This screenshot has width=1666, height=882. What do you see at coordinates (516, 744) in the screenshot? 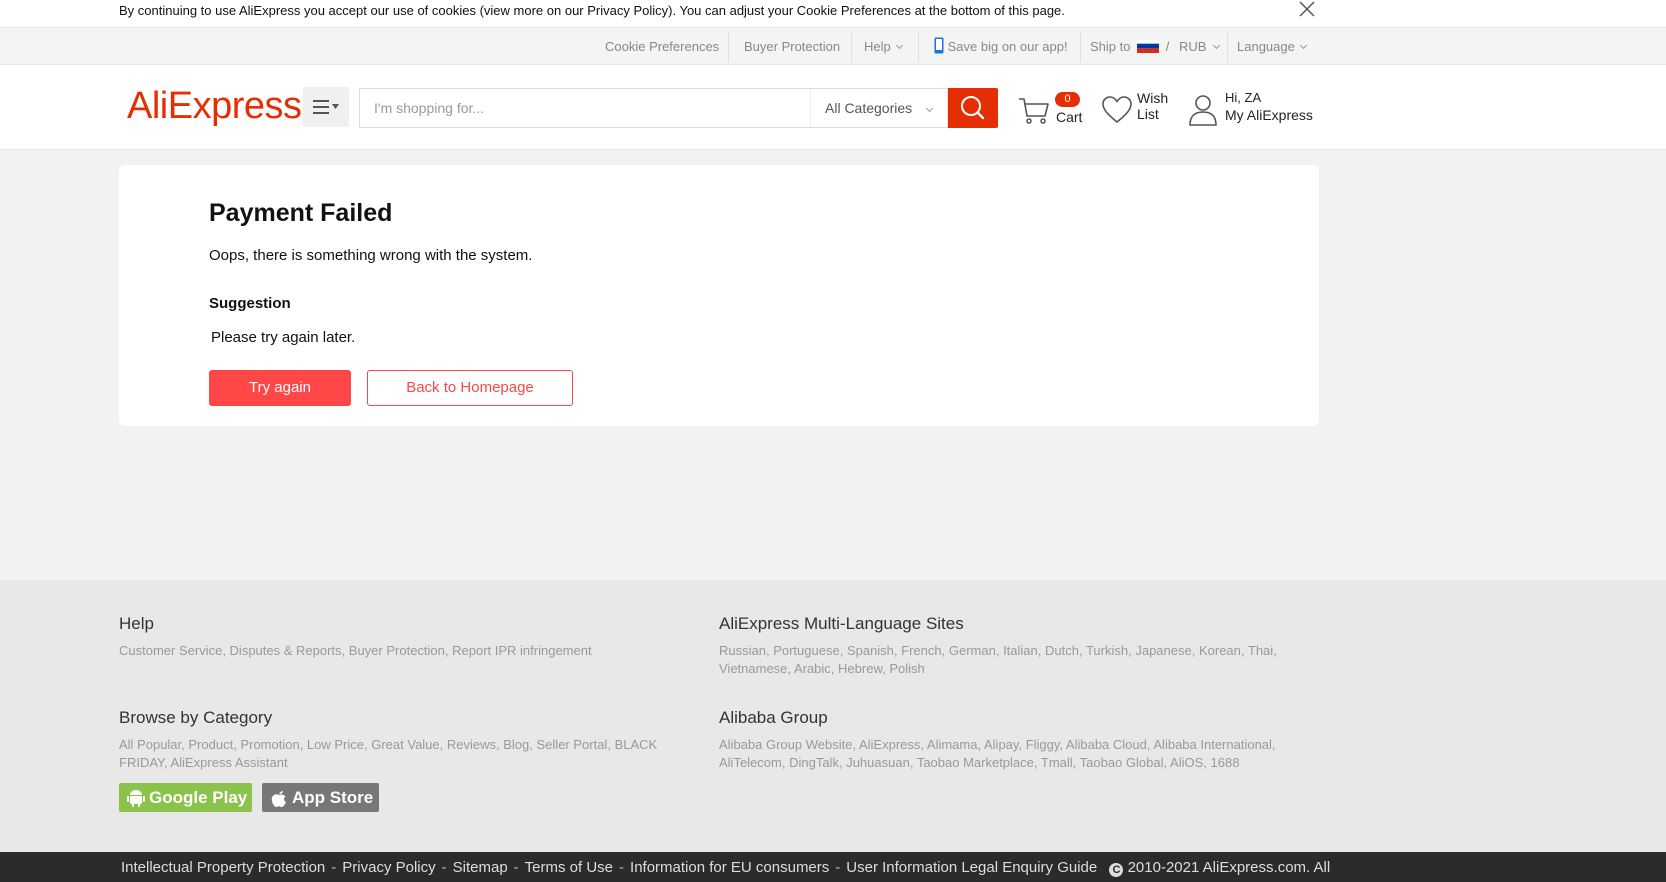
I see `footer-link: Blog` at bounding box center [516, 744].